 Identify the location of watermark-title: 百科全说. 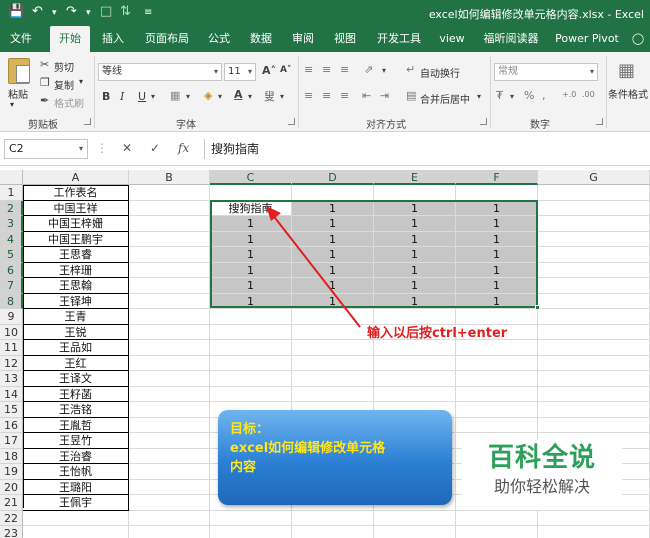
(541, 458).